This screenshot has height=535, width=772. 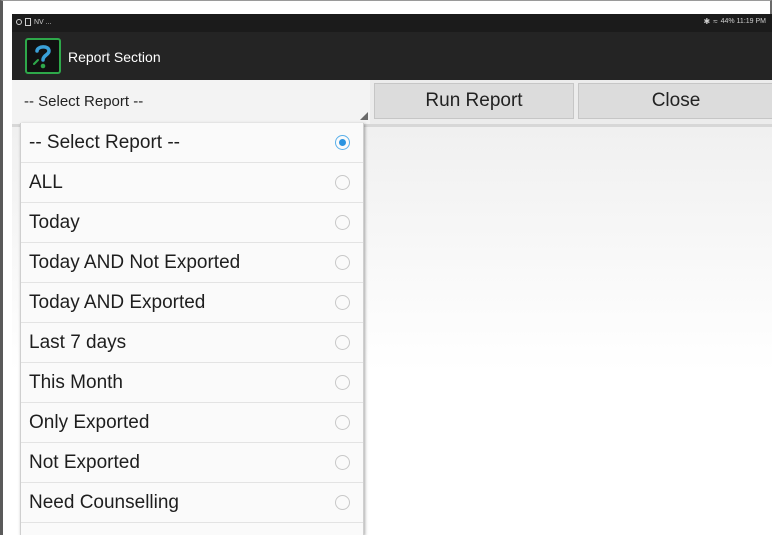 I want to click on option-label: Today AND Not Exported, so click(x=135, y=262).